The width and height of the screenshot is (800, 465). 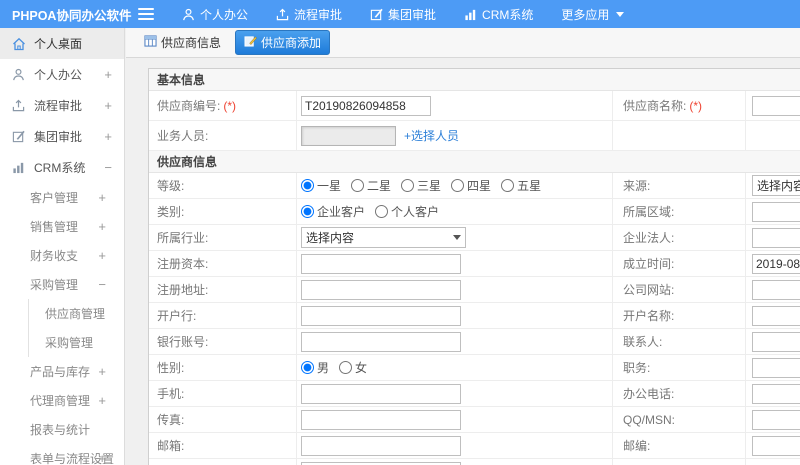 I want to click on radio-label: 个人客户, so click(x=415, y=212).